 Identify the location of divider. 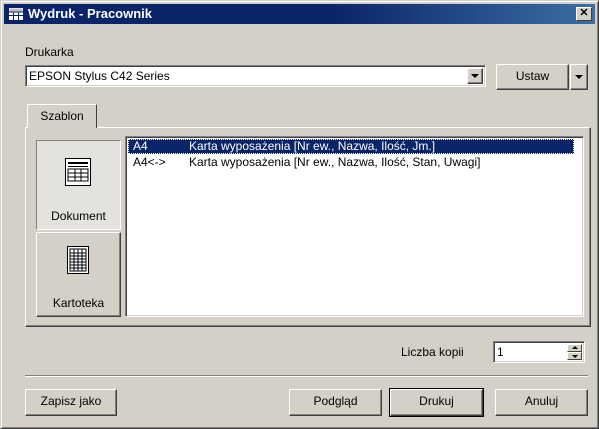
(306, 376).